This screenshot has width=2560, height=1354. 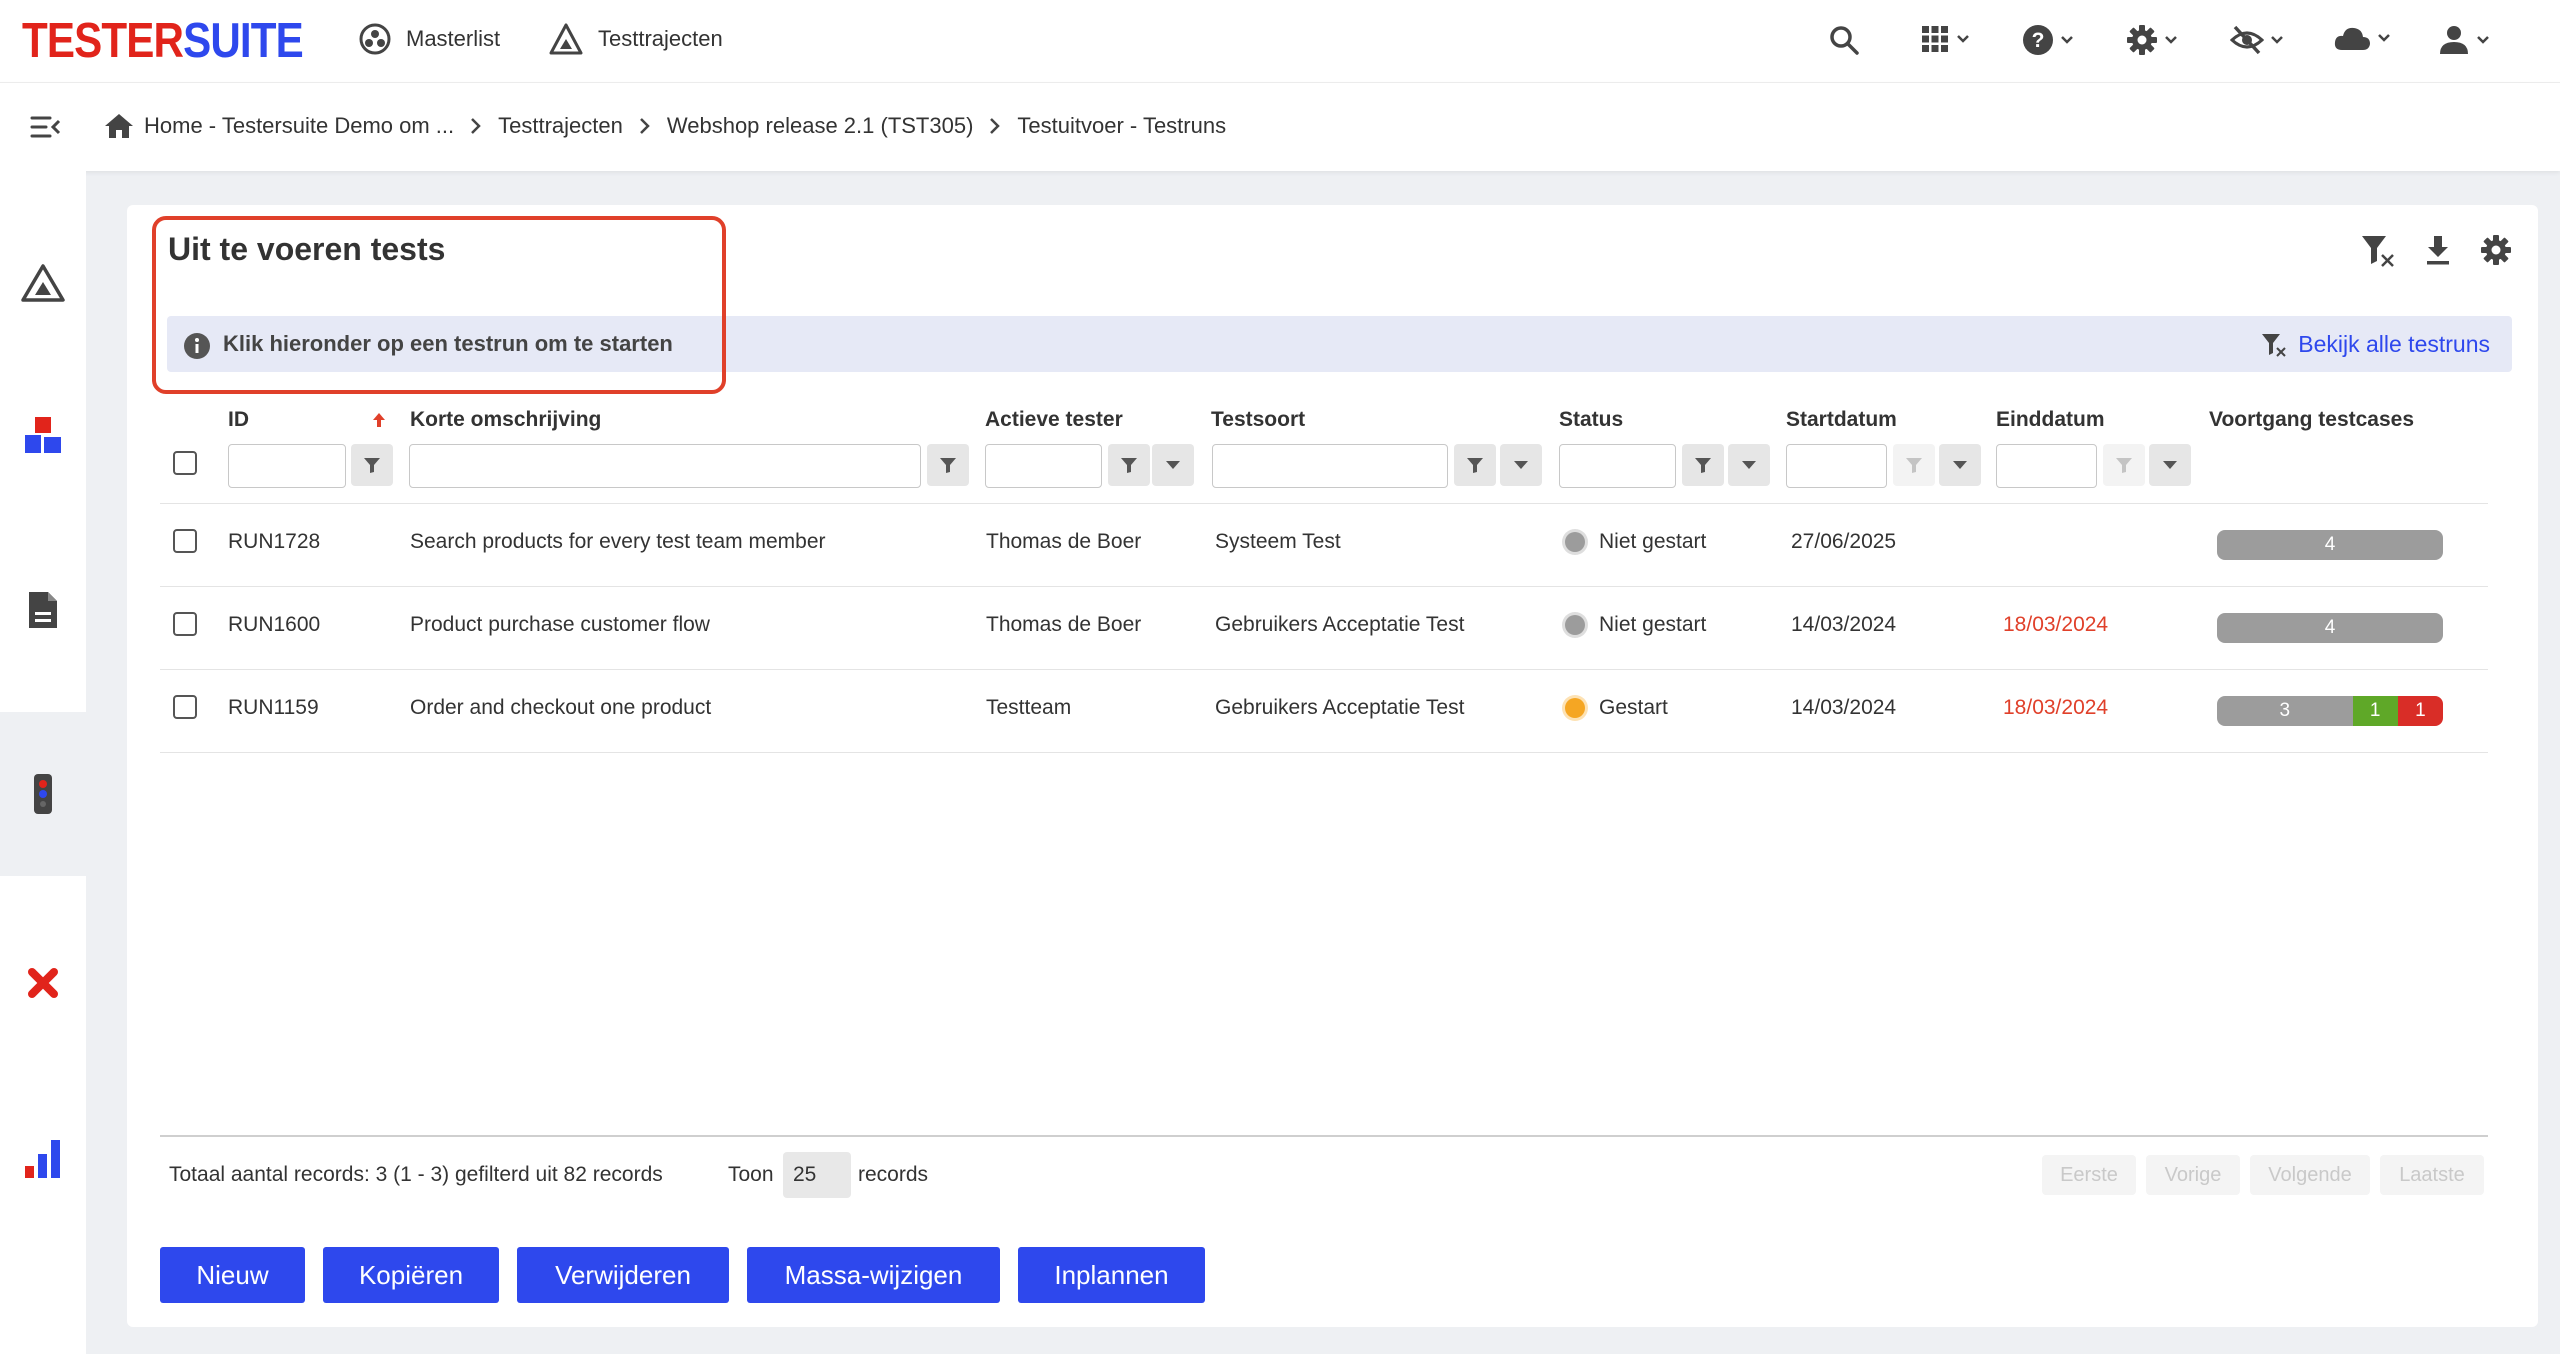 What do you see at coordinates (185, 463) in the screenshot?
I see `select-all-checkbox` at bounding box center [185, 463].